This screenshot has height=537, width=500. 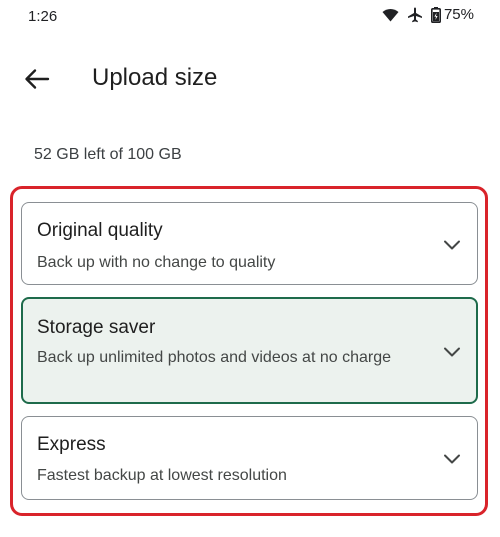 I want to click on wifi-icon, so click(x=390, y=15).